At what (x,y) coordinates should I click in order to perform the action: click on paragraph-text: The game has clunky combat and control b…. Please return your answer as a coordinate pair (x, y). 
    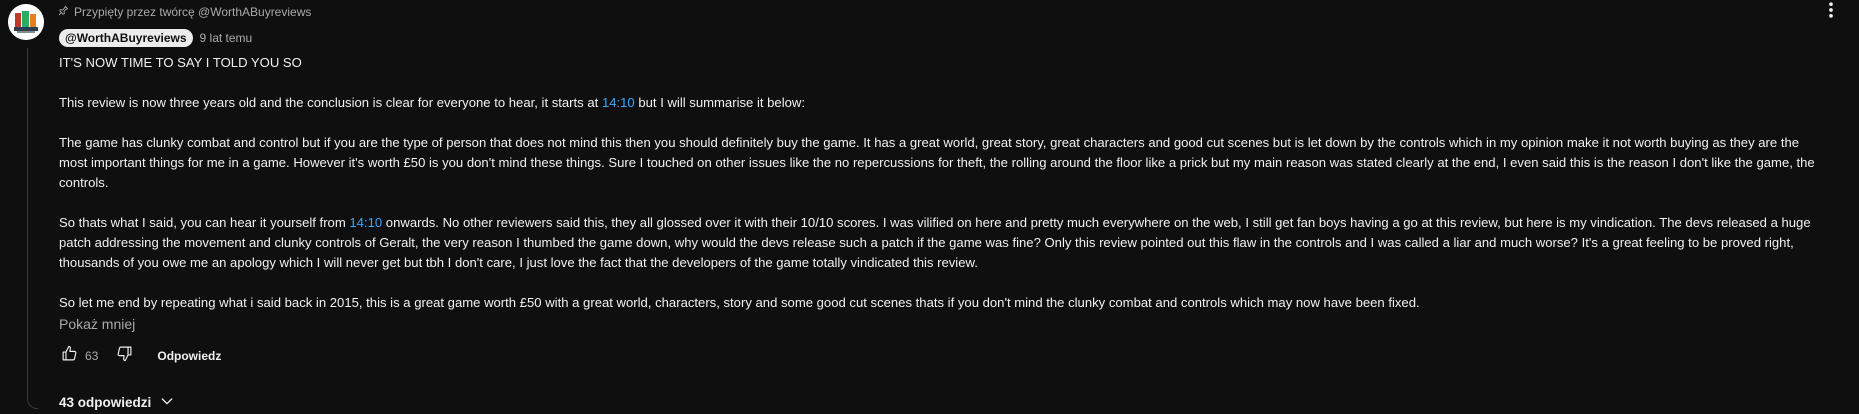
    Looking at the image, I should click on (937, 162).